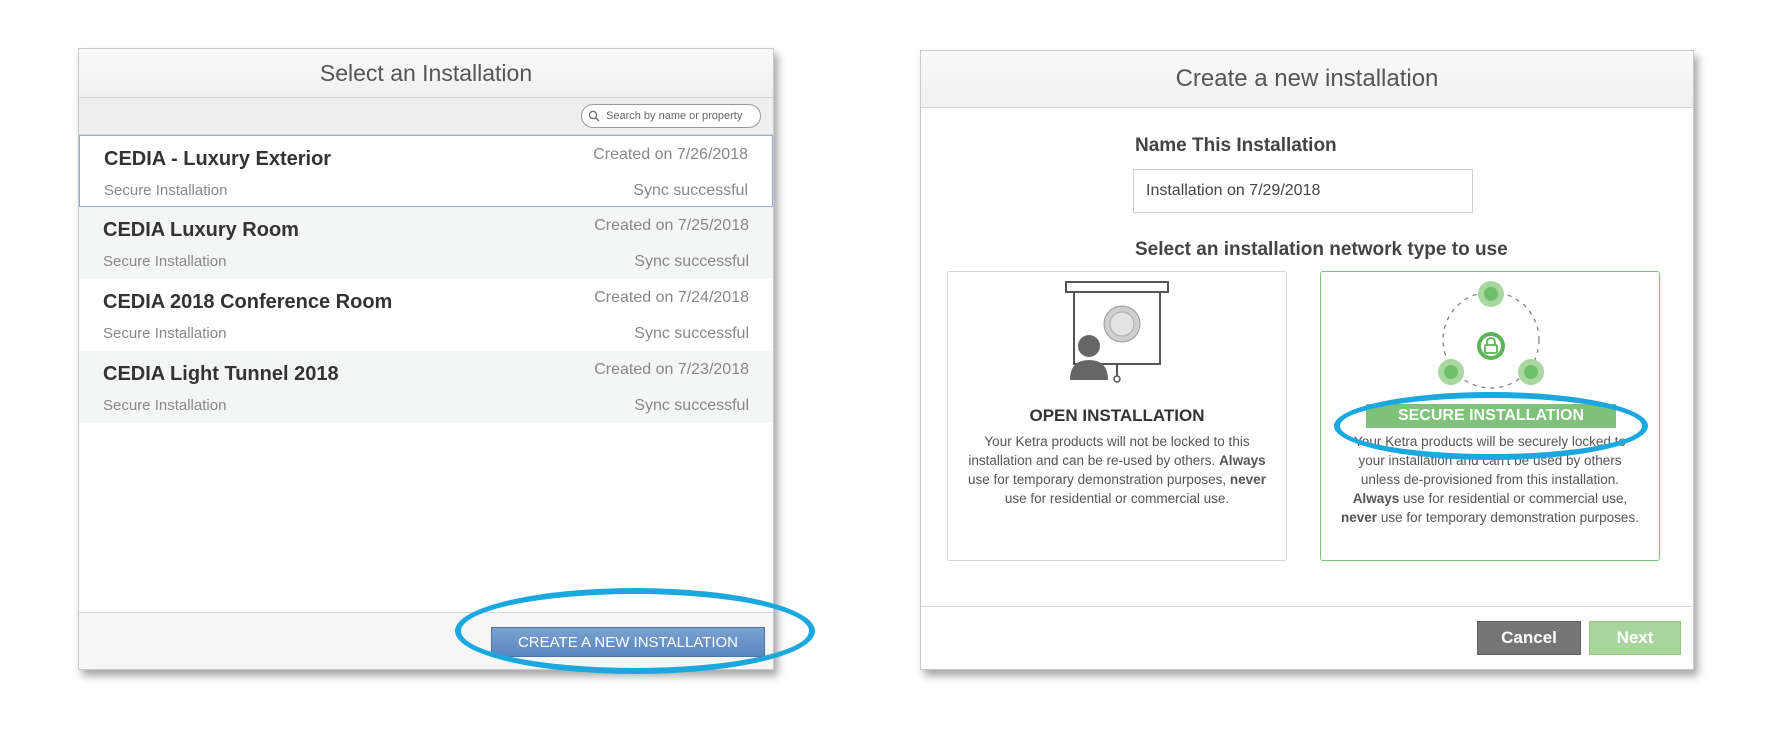 The height and width of the screenshot is (730, 1786). What do you see at coordinates (426, 73) in the screenshot?
I see `dialog-title: Select an Installation` at bounding box center [426, 73].